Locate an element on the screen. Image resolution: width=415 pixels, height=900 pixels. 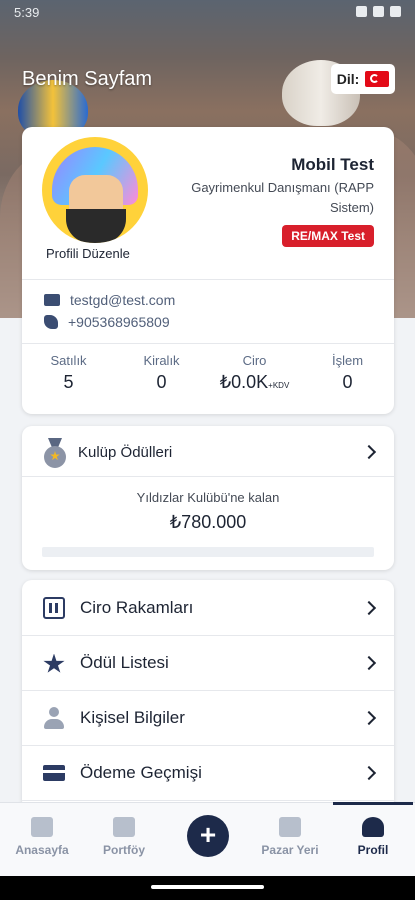
menu-item-label: Ödeme Geçmişi is located at coordinates (141, 772).